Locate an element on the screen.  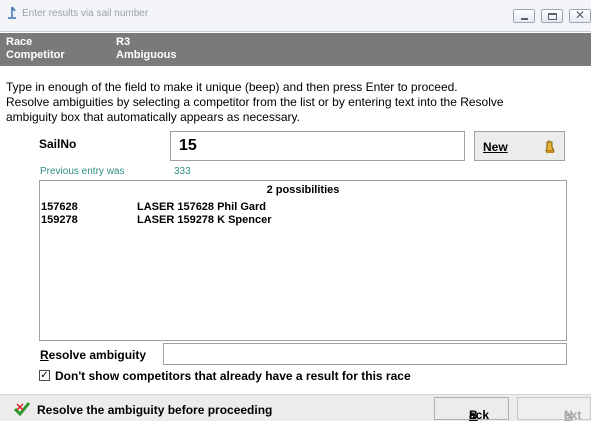
window-title: Enter results via sail number is located at coordinates (85, 13).